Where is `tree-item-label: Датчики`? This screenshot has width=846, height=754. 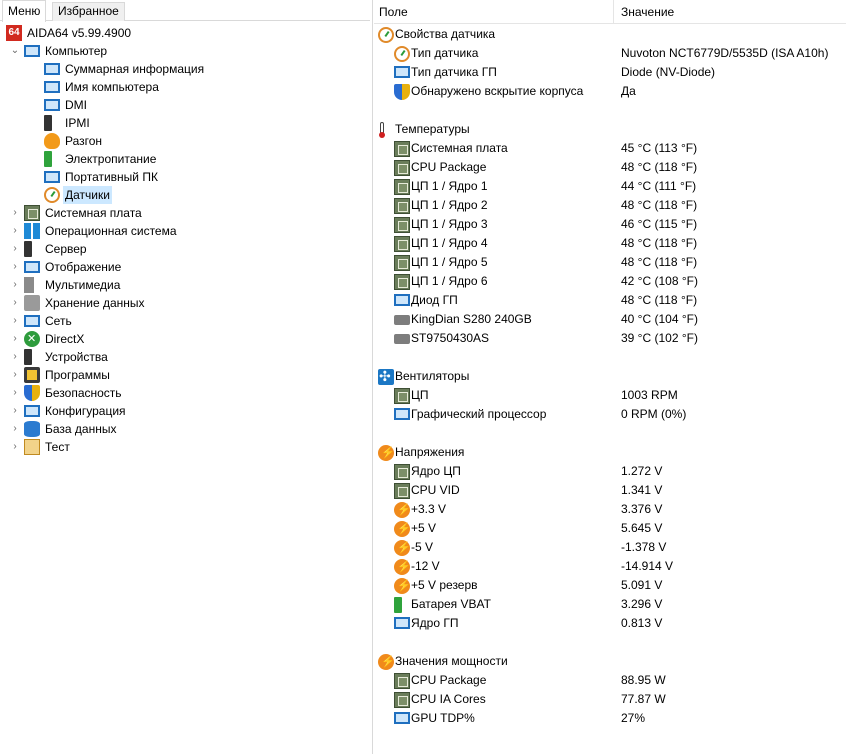
tree-item-label: Датчики is located at coordinates (87, 195).